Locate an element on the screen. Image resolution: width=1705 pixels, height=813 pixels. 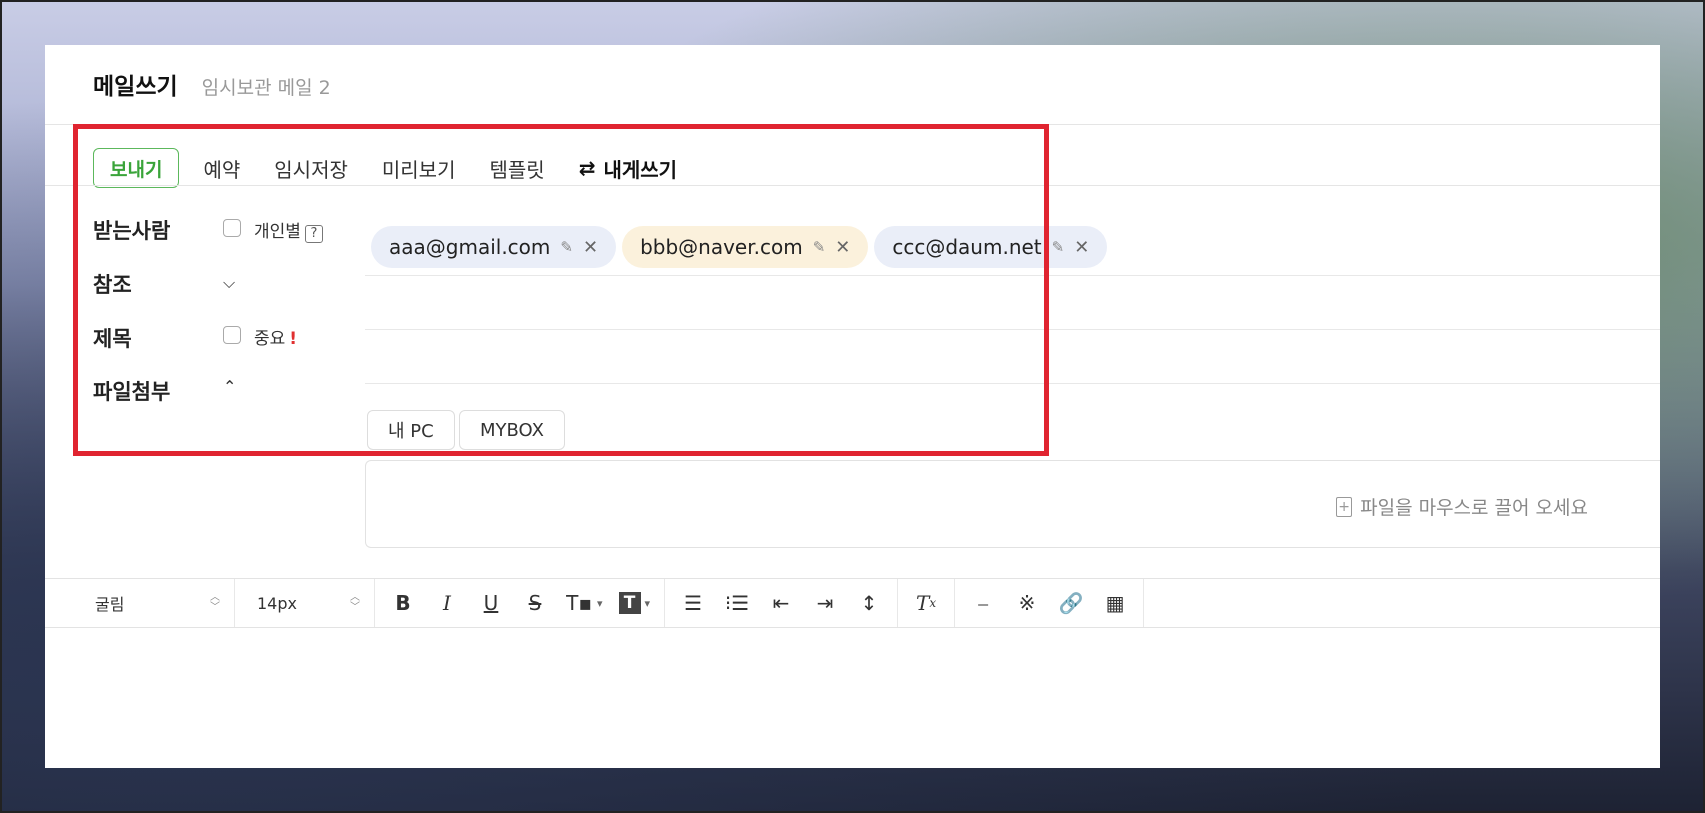
attach-label: 파일첨부 is located at coordinates (132, 392).